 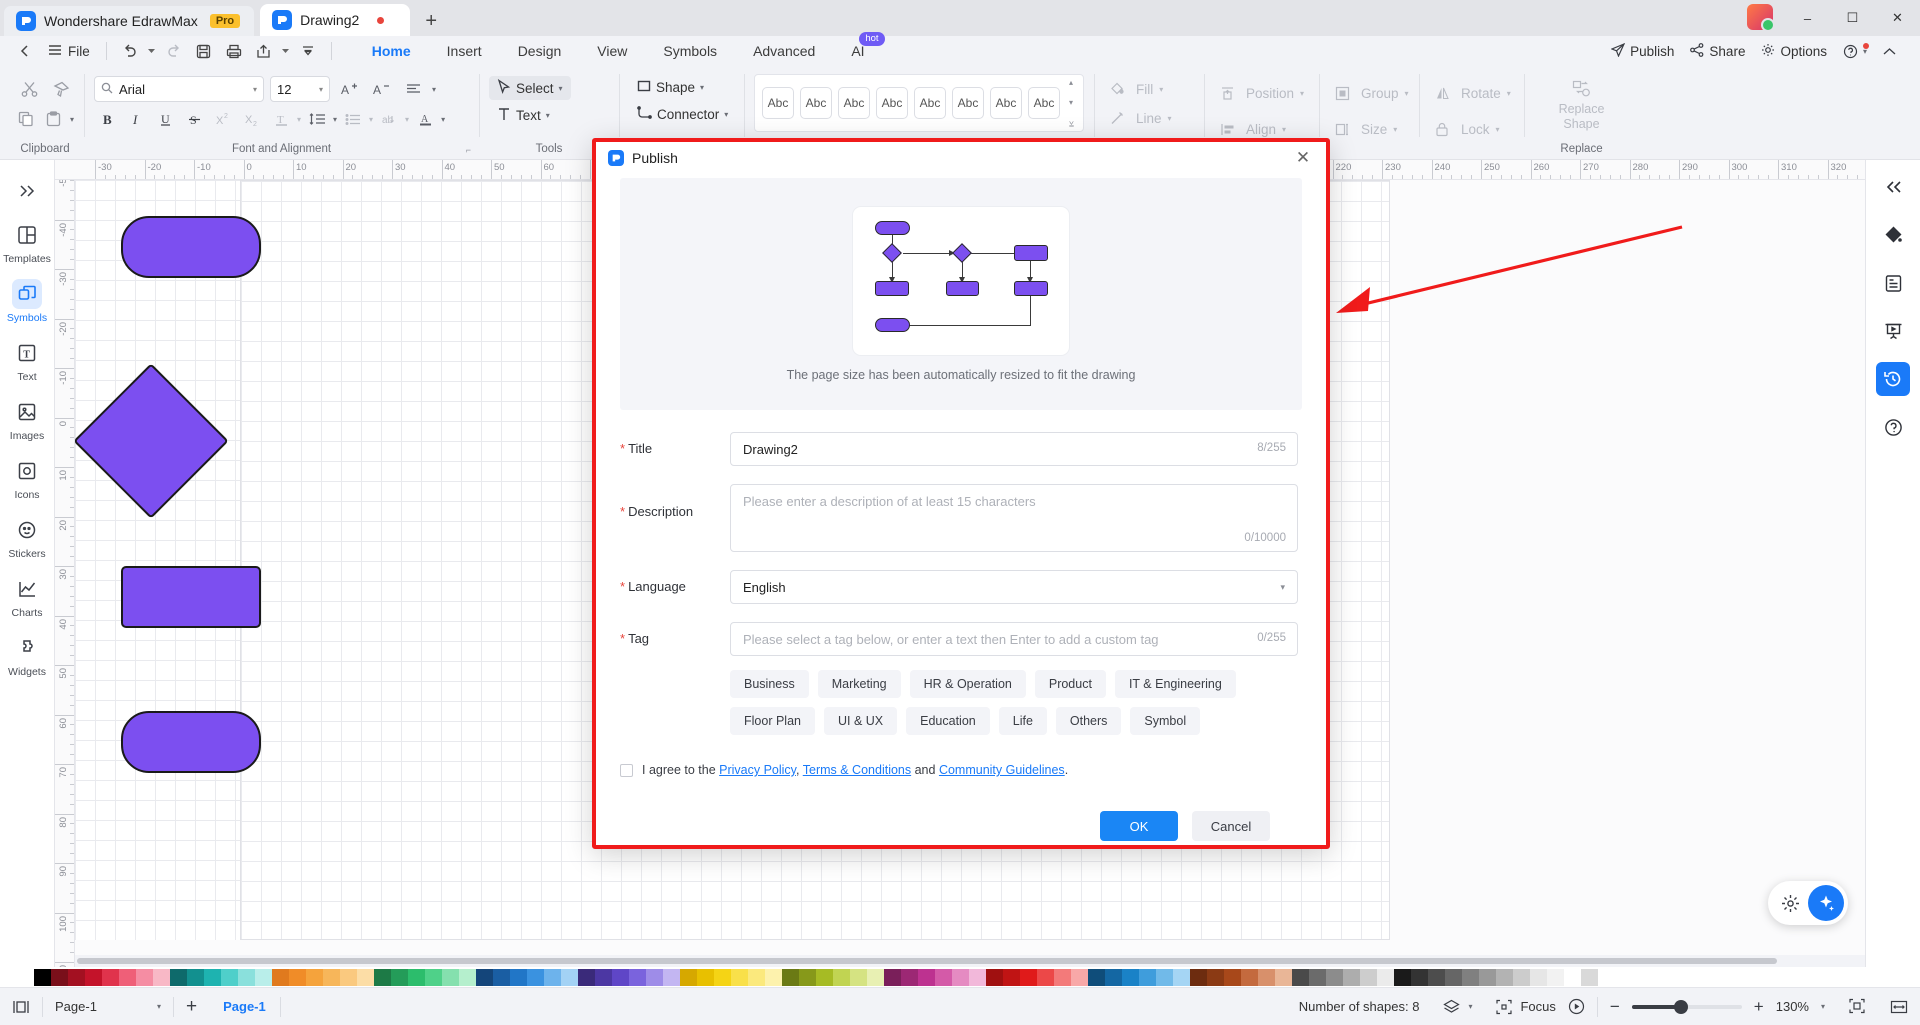 I want to click on font-size-caret-icon: ▾, so click(x=321, y=89).